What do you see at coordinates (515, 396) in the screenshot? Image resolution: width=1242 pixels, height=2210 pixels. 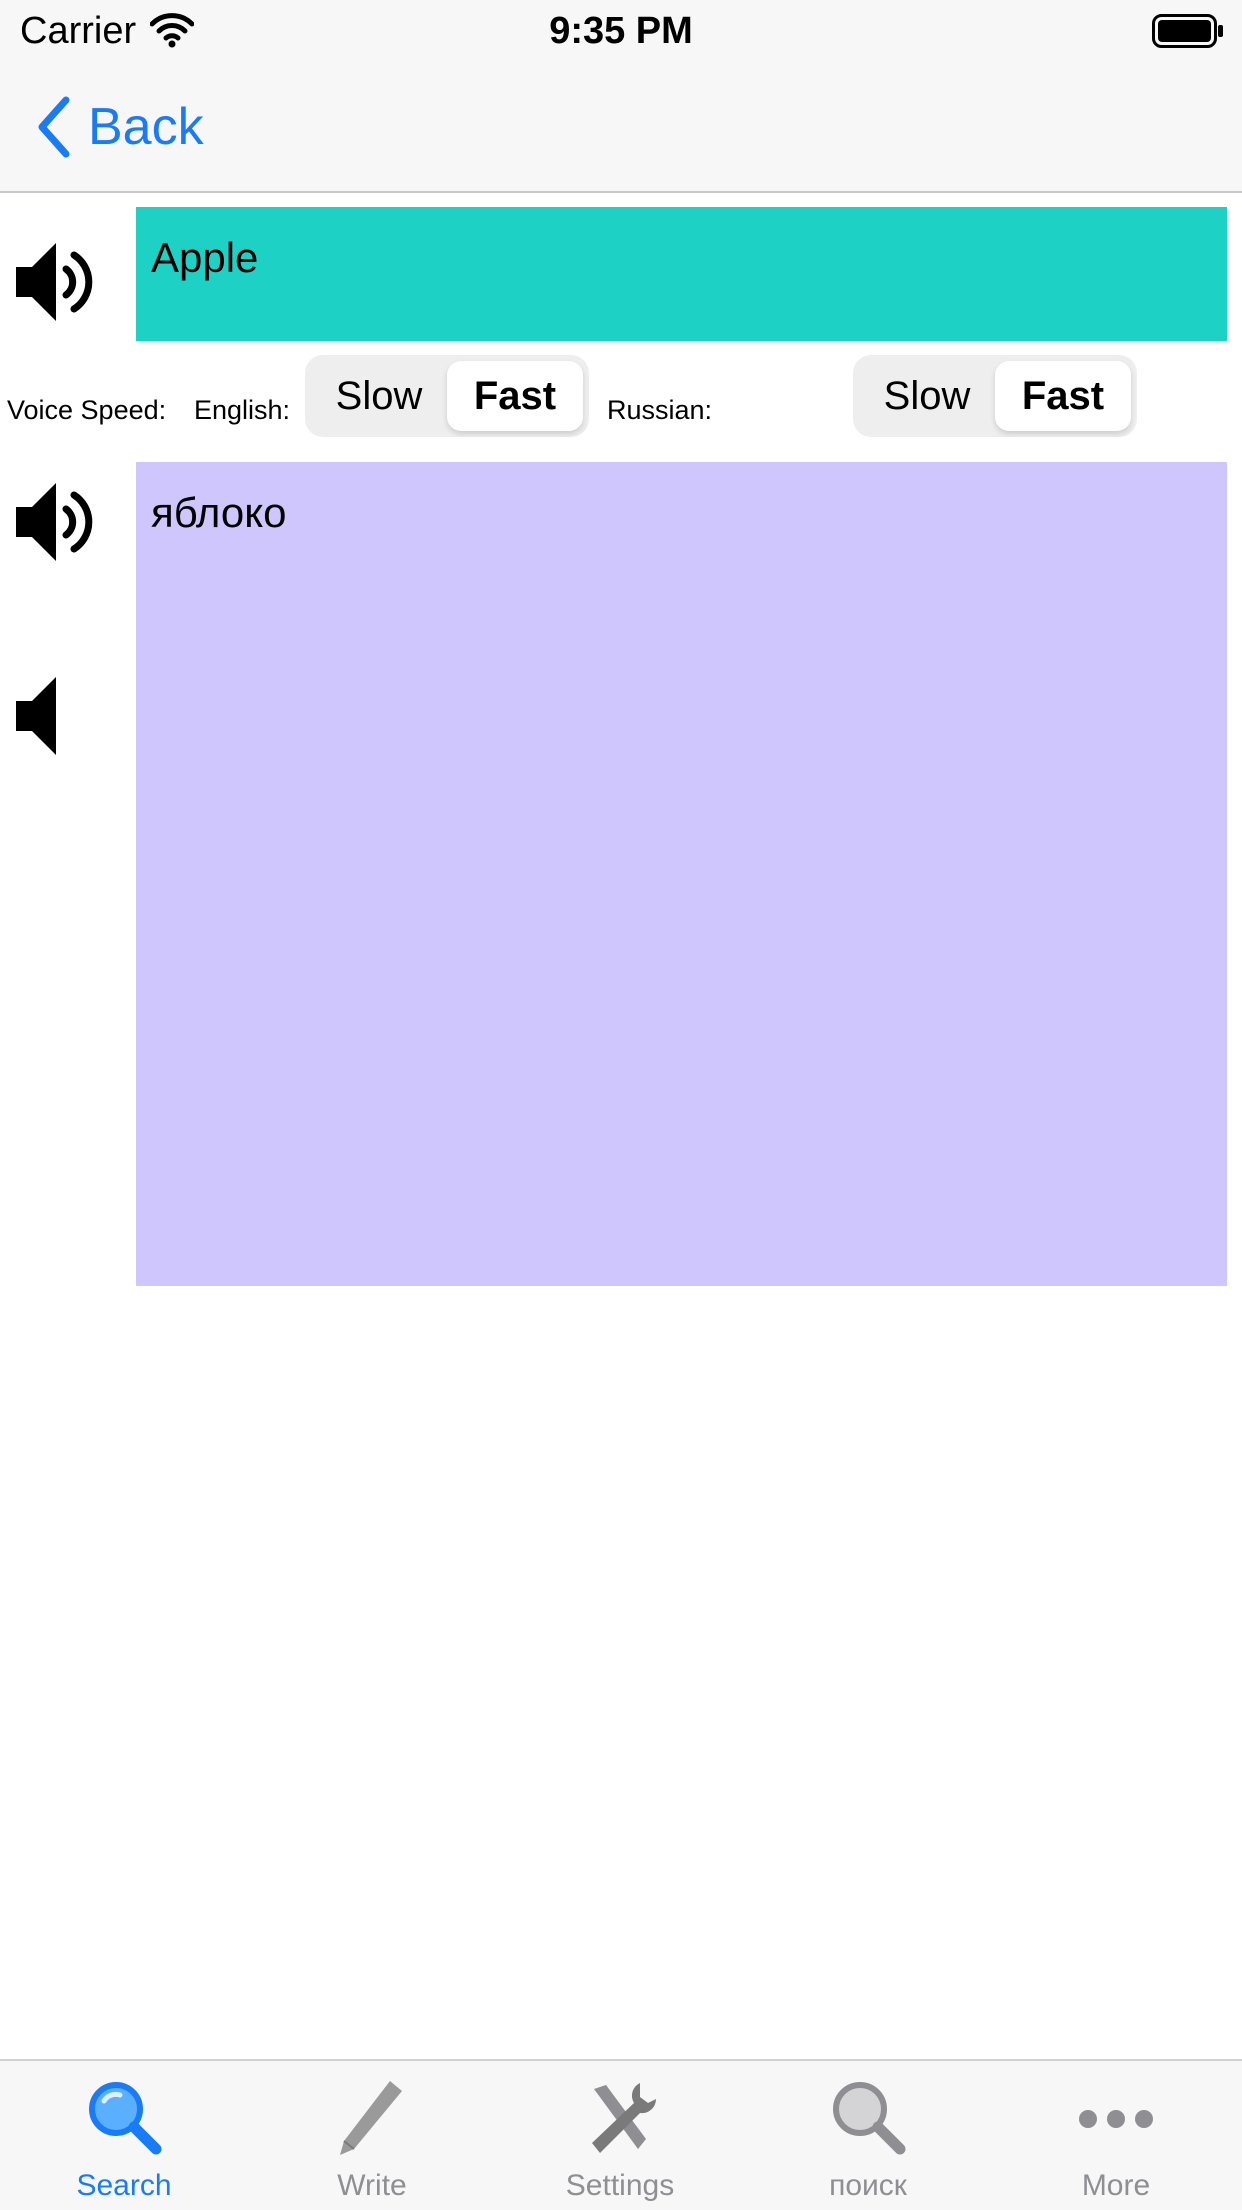 I see `english-fast-option: Fast` at bounding box center [515, 396].